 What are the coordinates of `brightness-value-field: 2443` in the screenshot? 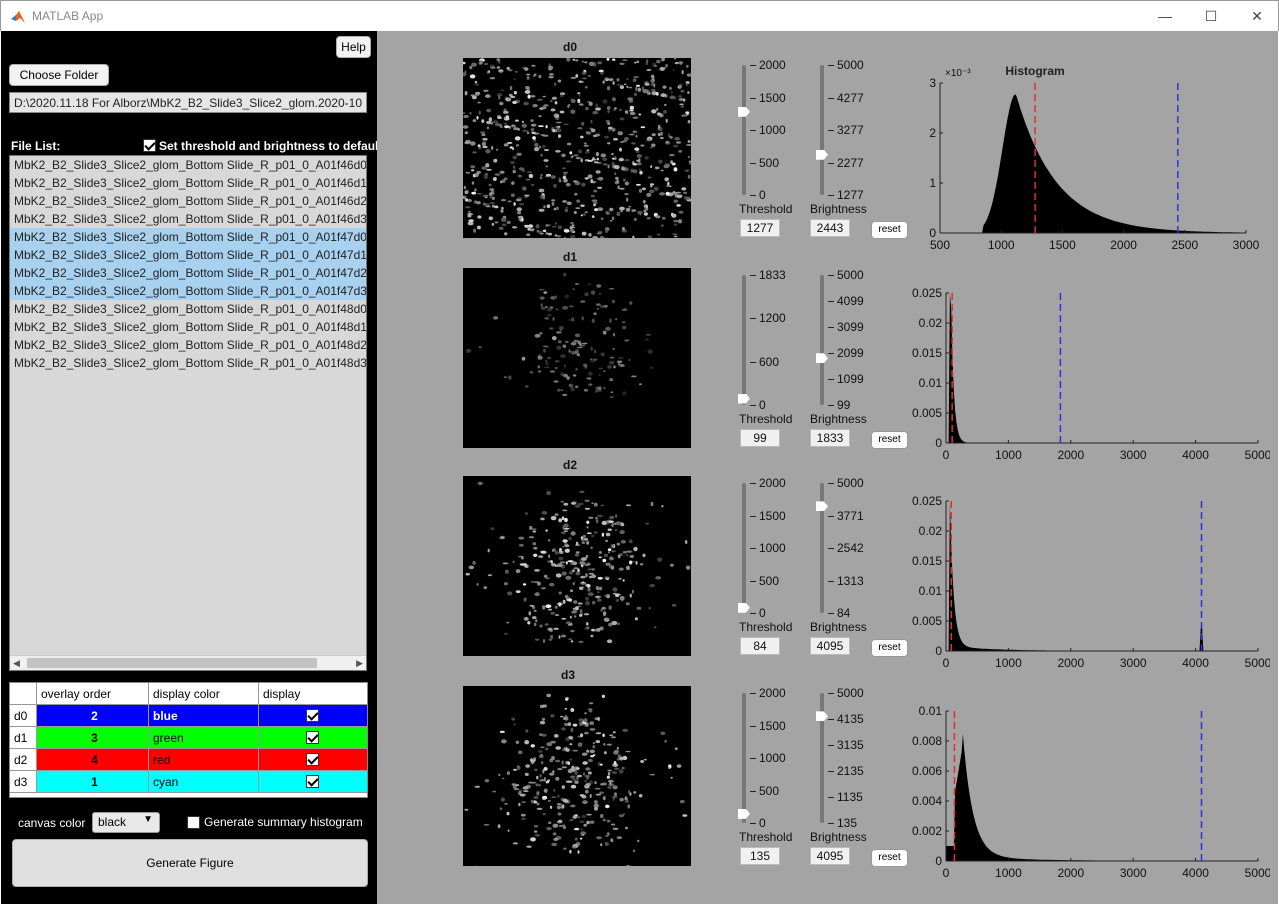 It's located at (830, 228).